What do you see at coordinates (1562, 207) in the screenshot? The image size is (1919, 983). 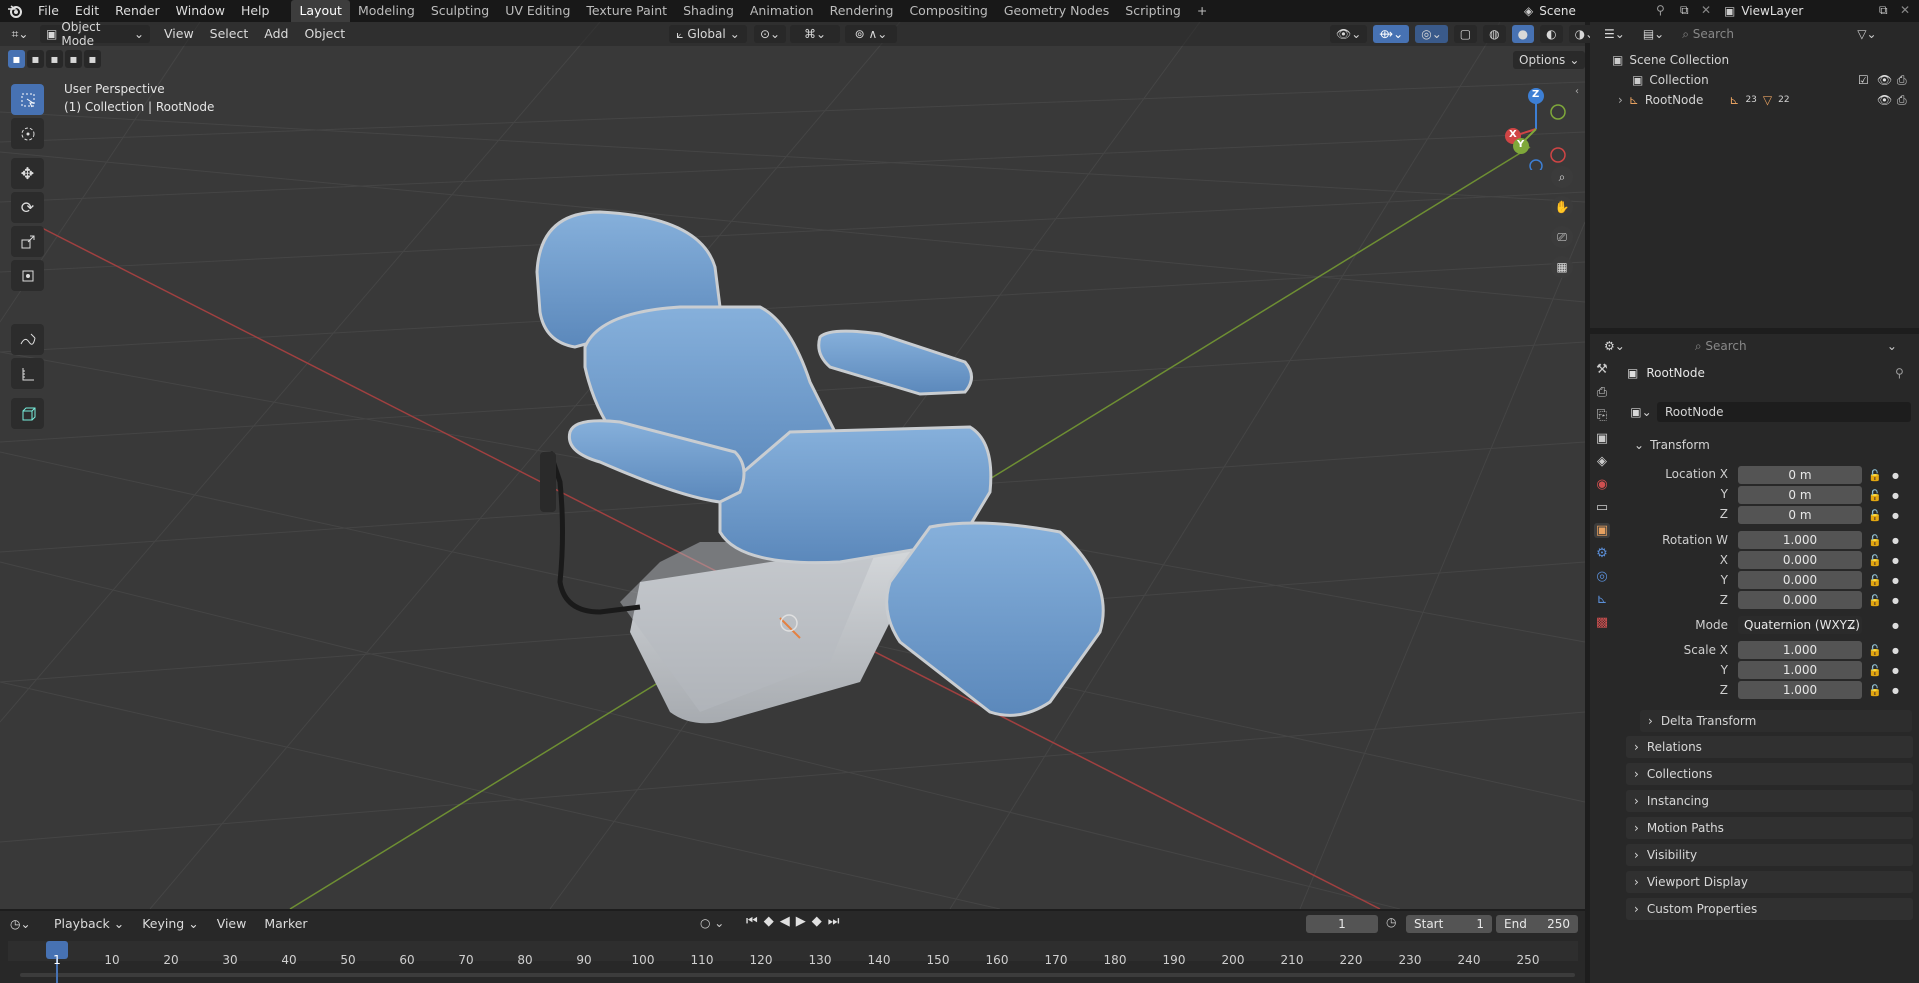 I see `pan-hand-icon: ✋` at bounding box center [1562, 207].